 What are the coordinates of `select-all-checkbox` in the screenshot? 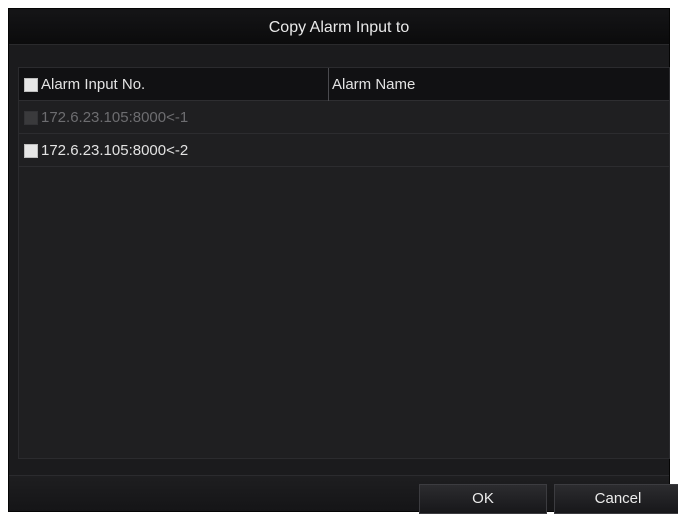 It's located at (31, 85).